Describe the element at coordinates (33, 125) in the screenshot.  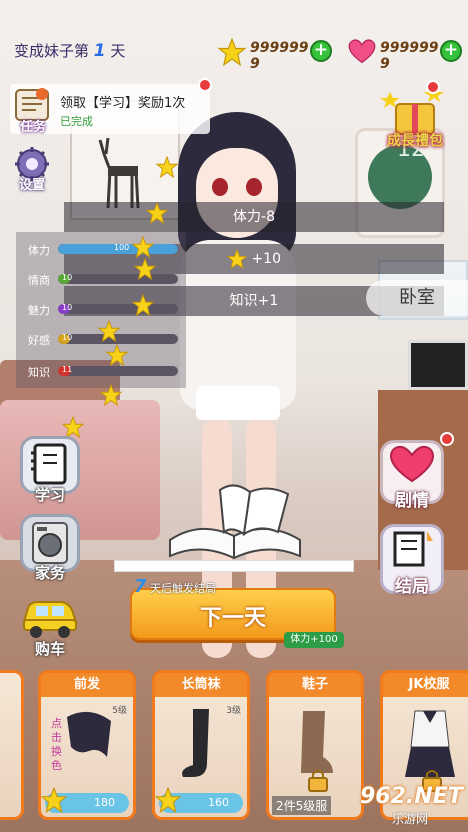
I see `task-icon-label: 任务` at that location.